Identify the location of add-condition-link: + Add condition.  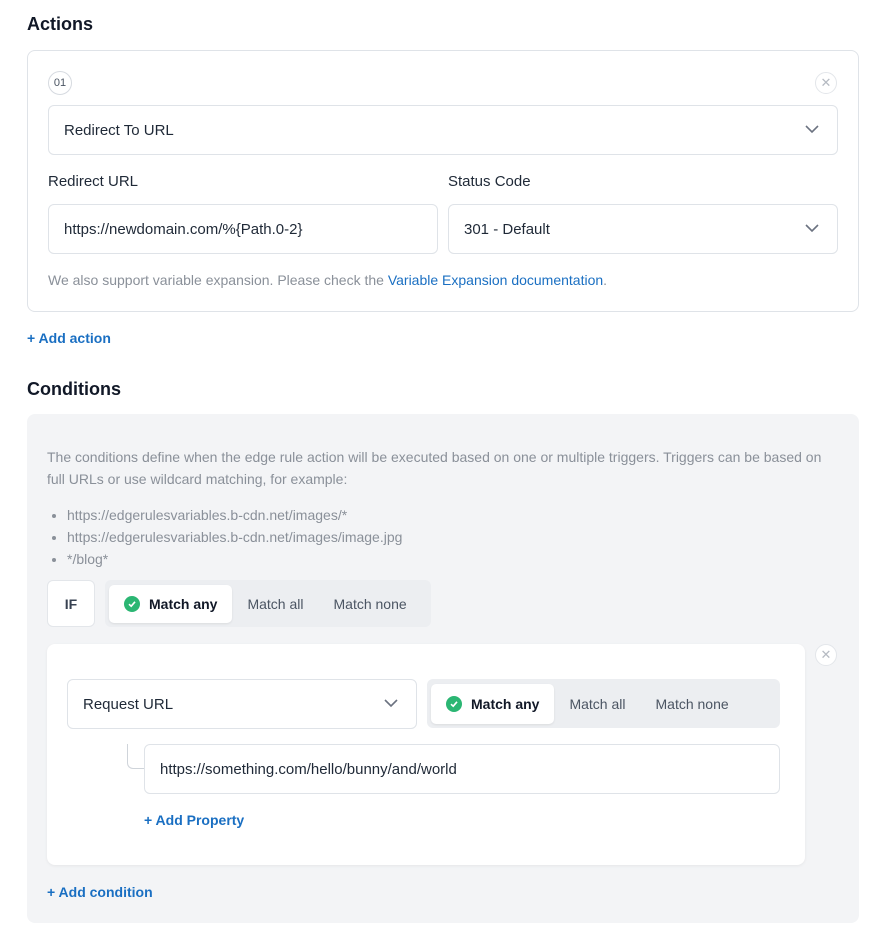
(100, 892).